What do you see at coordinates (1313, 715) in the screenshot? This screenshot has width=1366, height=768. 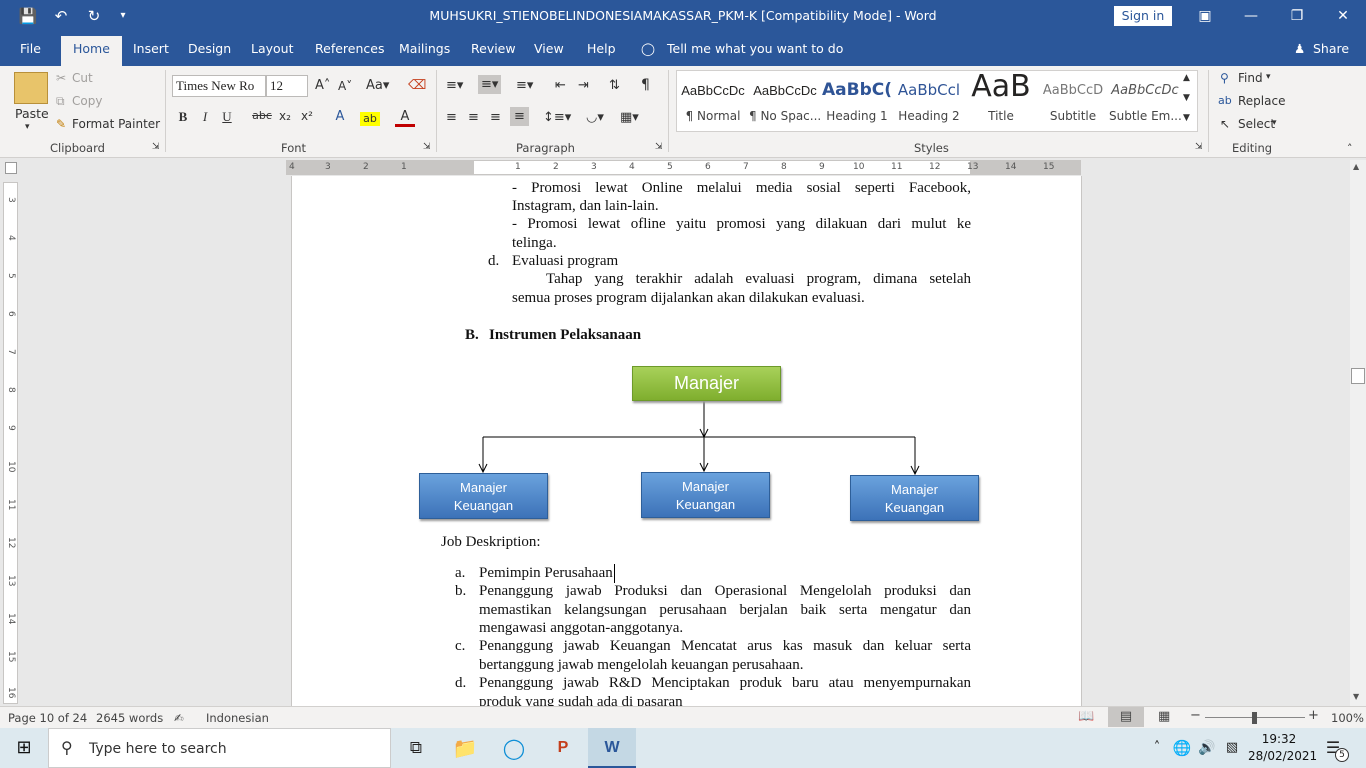 I see `zoom-in-icon: +` at bounding box center [1313, 715].